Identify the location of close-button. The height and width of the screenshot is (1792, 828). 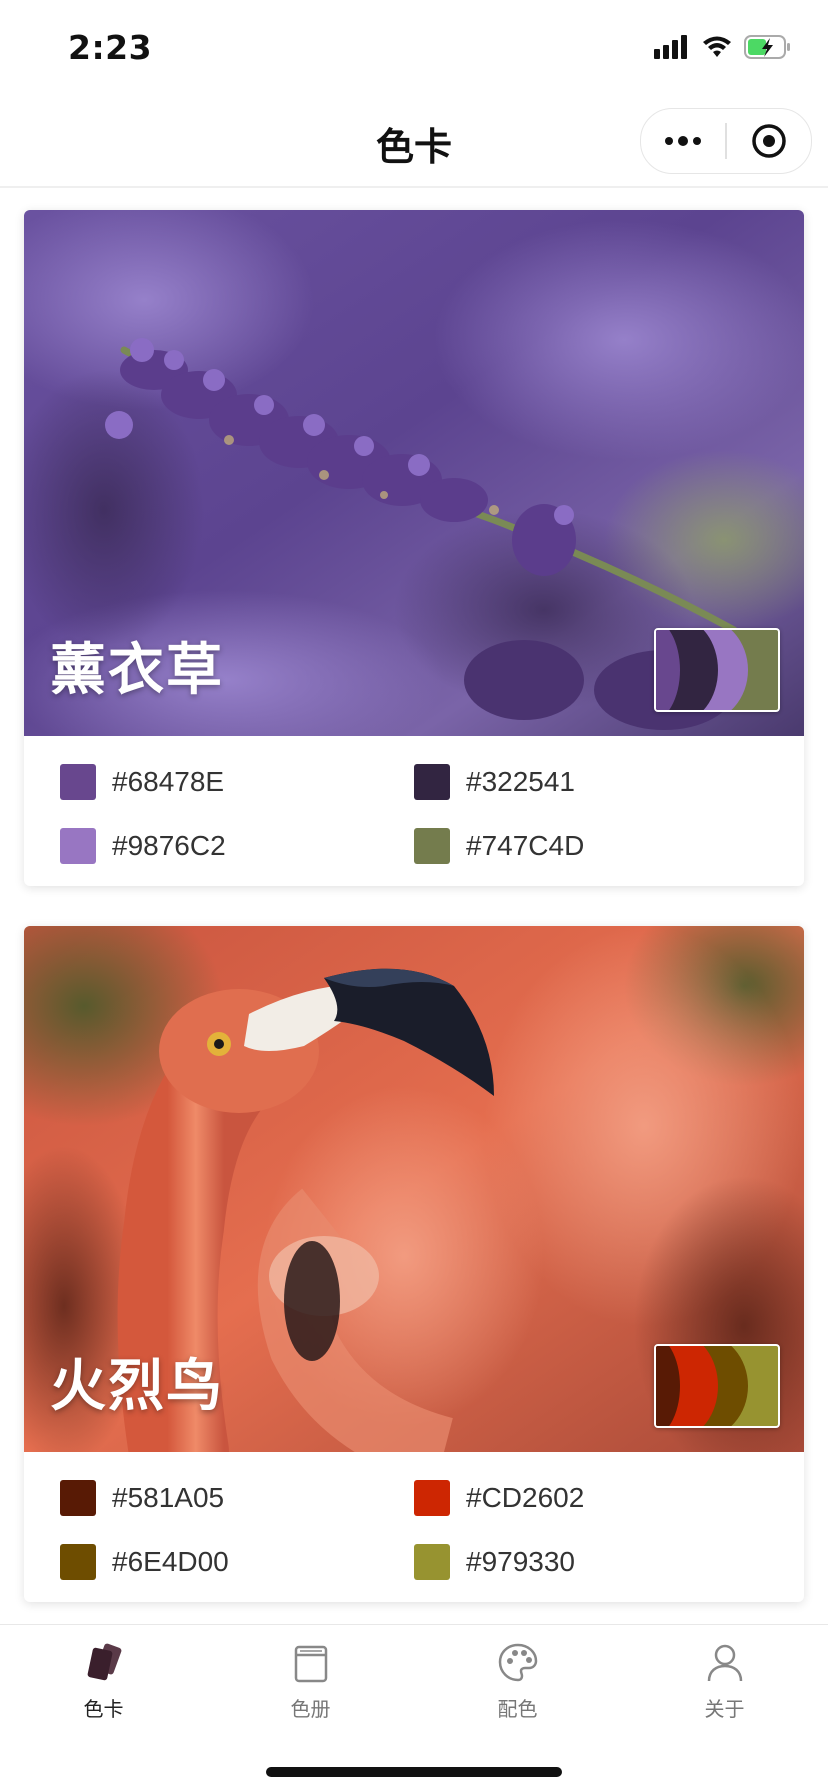
(769, 141).